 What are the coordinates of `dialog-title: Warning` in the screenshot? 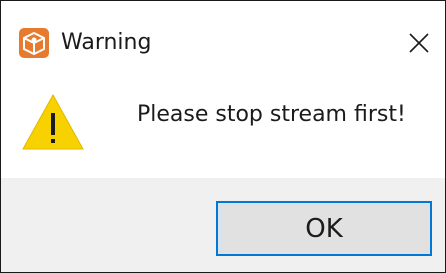 It's located at (106, 42).